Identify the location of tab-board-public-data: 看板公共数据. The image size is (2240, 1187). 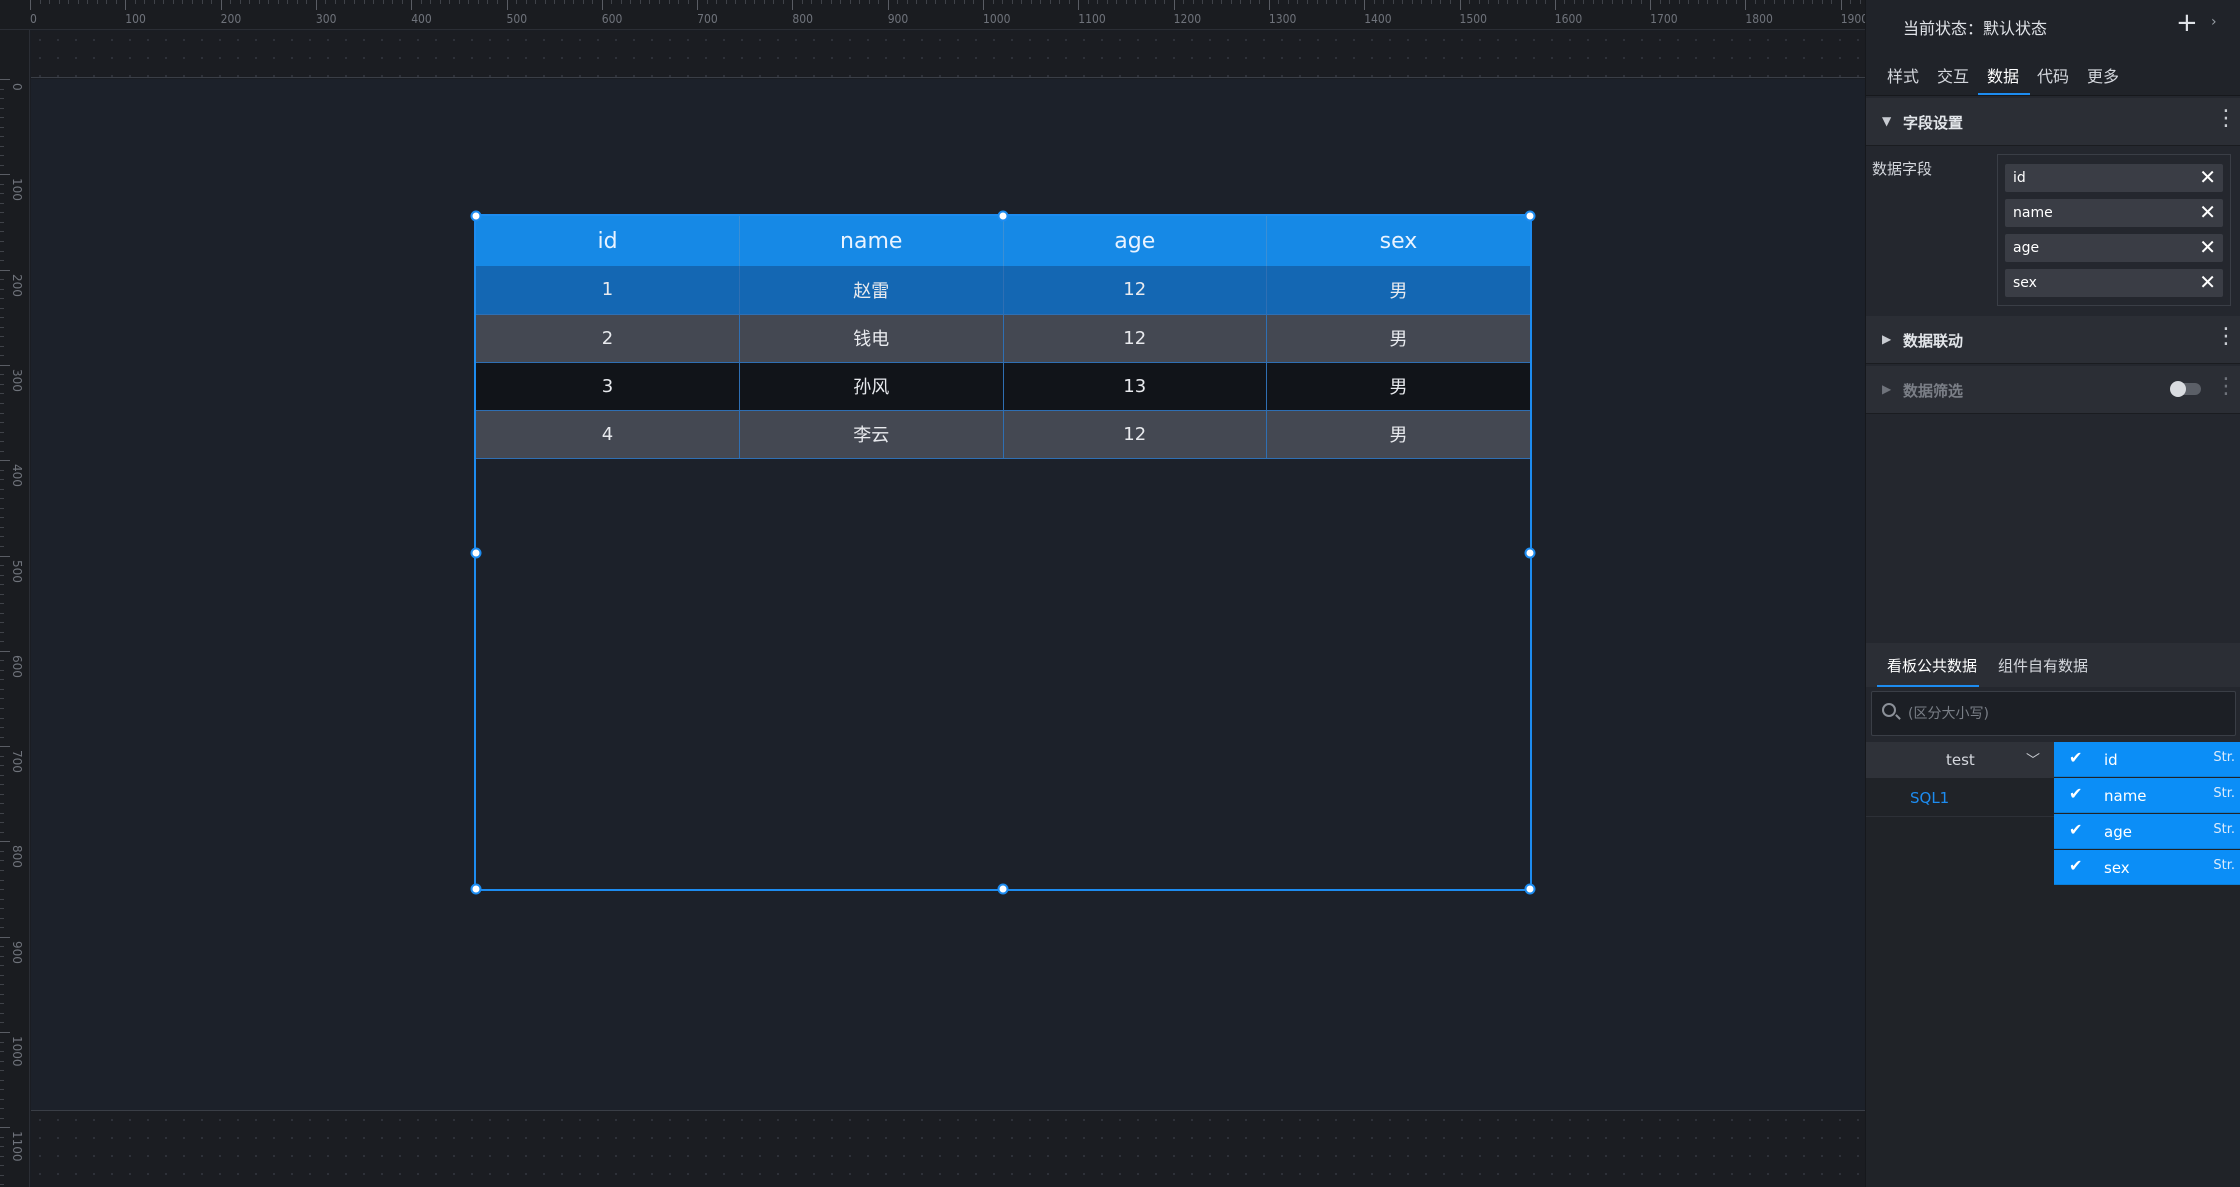
(1932, 665).